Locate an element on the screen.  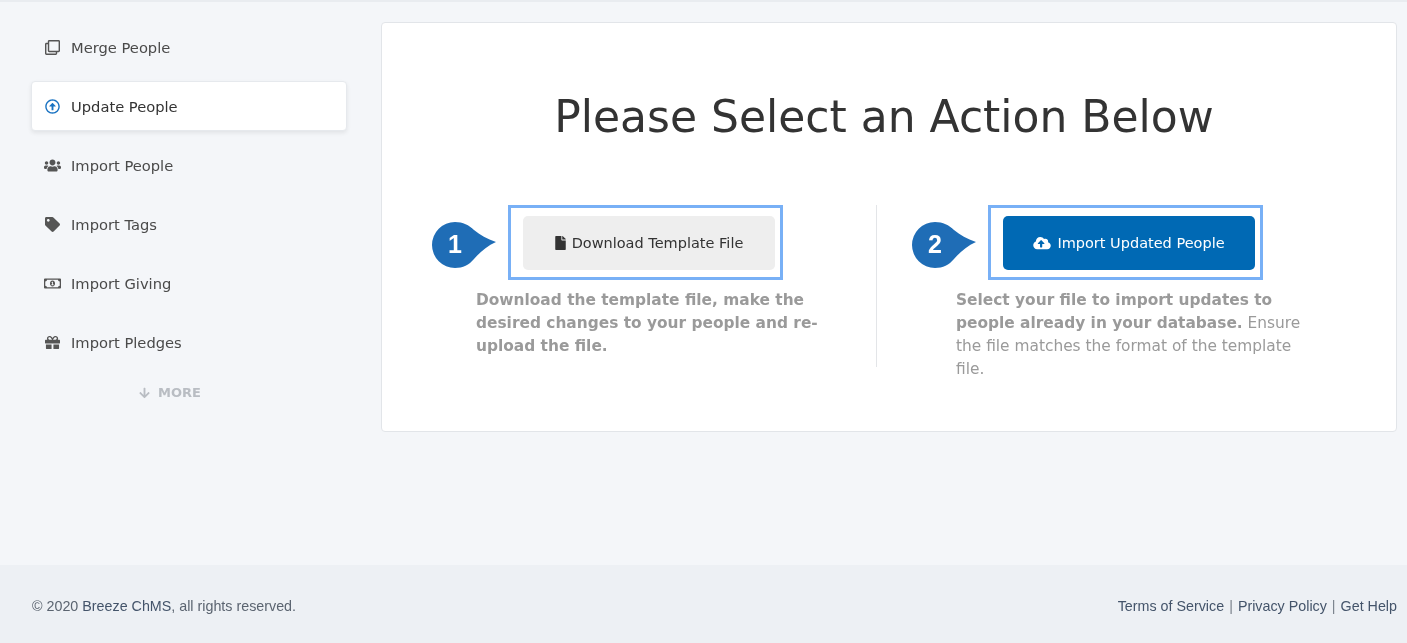
step-description: Select your file to import updates to people already in your database. Ensure the file matches the format of the template file. is located at coordinates (1129, 335).